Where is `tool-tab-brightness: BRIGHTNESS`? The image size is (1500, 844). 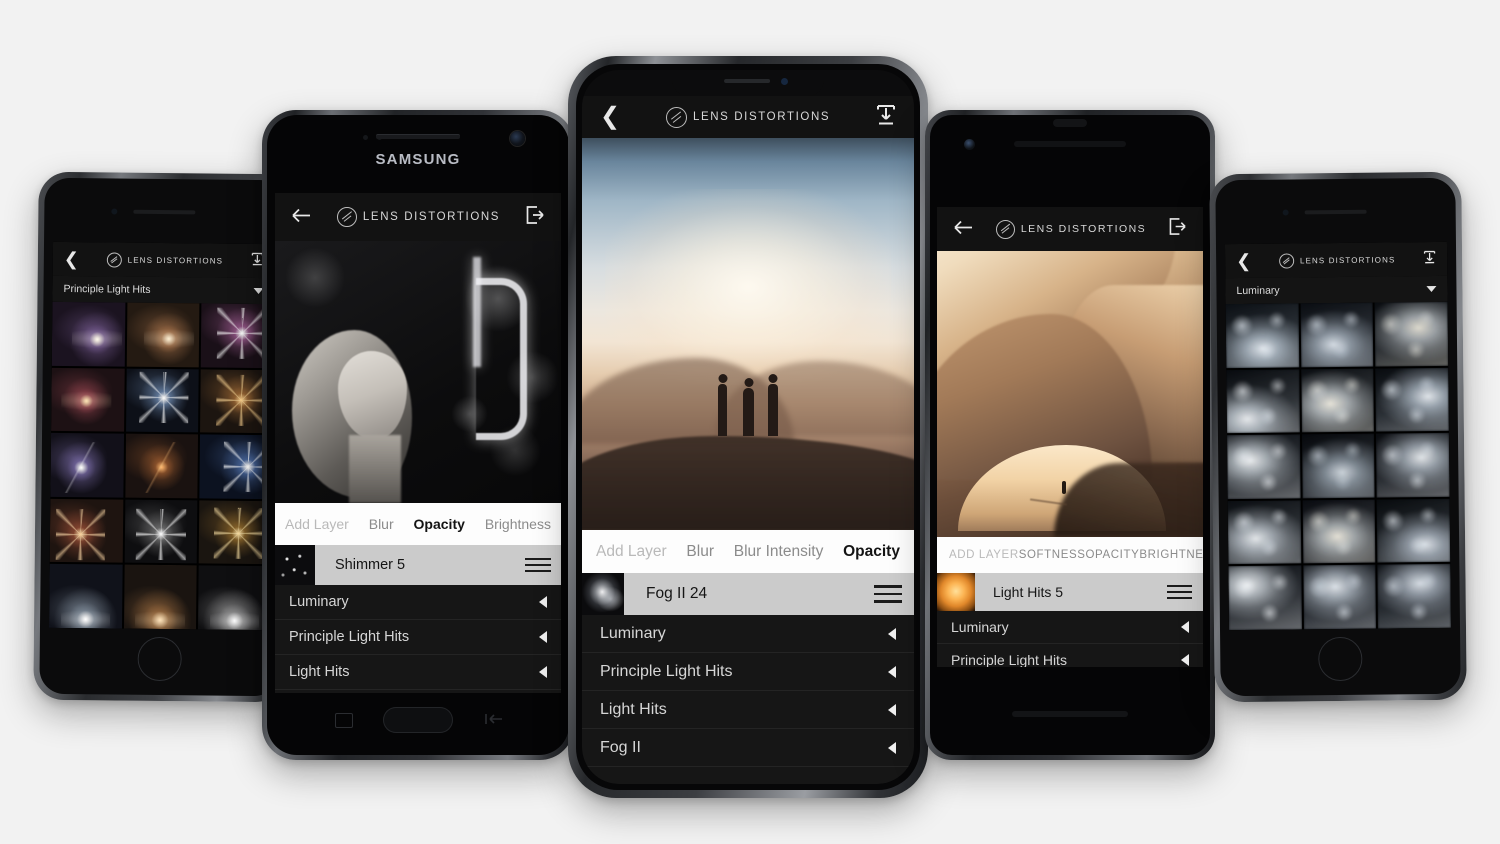
tool-tab-brightness: BRIGHTNESS is located at coordinates (1171, 555).